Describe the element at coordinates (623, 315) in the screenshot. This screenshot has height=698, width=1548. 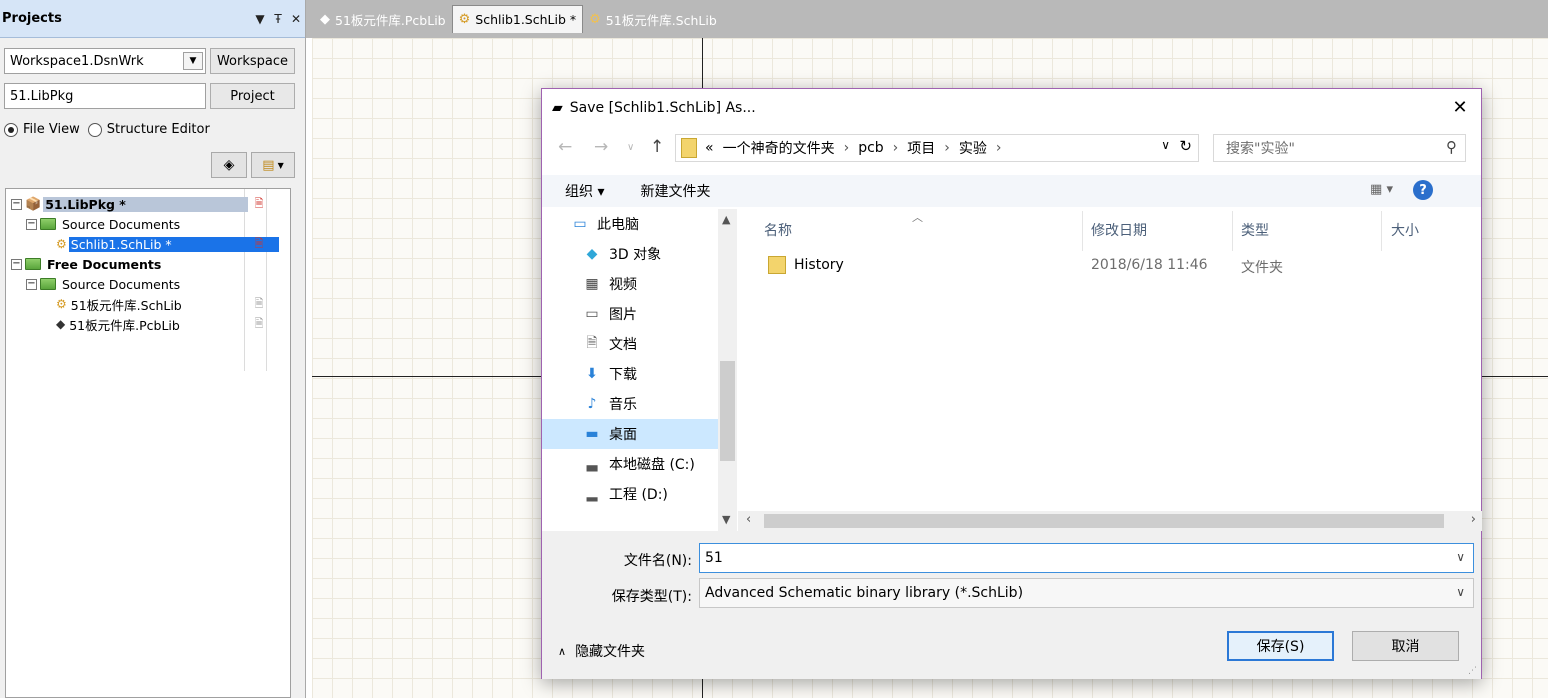
I see `nav-item-label: 图片` at that location.